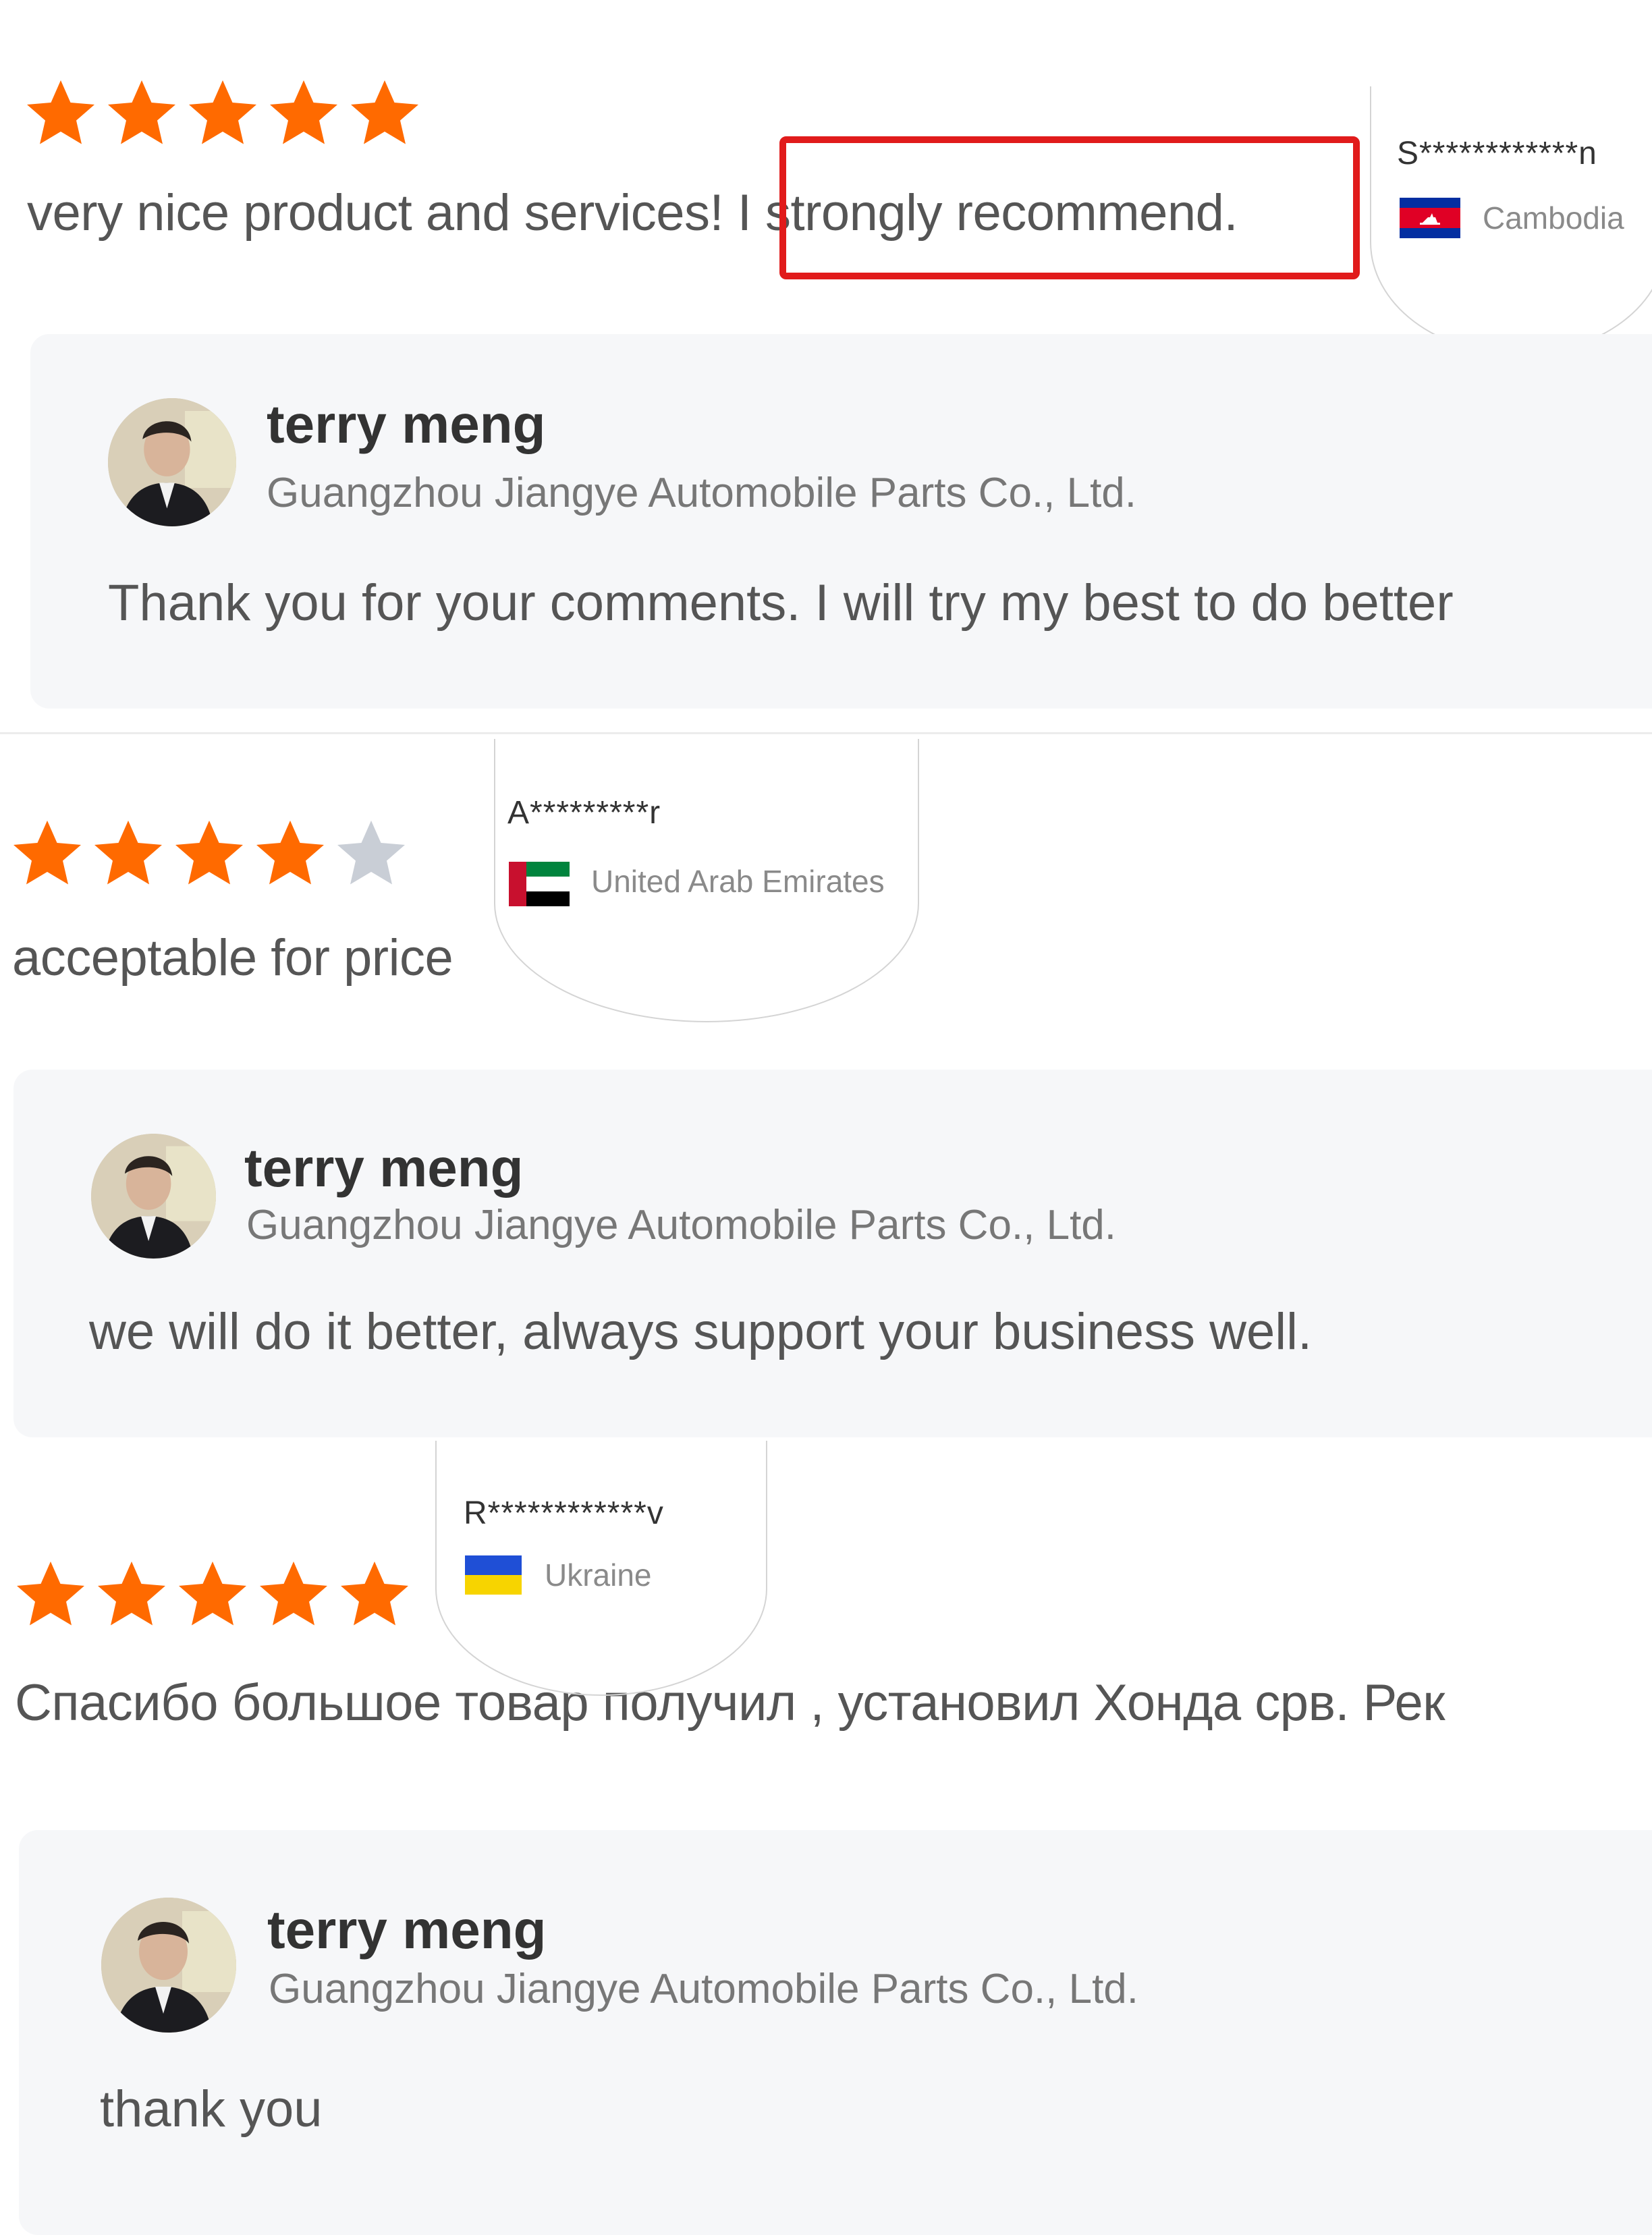 The width and height of the screenshot is (1652, 2235). I want to click on reviewer-name: S************n, so click(1497, 153).